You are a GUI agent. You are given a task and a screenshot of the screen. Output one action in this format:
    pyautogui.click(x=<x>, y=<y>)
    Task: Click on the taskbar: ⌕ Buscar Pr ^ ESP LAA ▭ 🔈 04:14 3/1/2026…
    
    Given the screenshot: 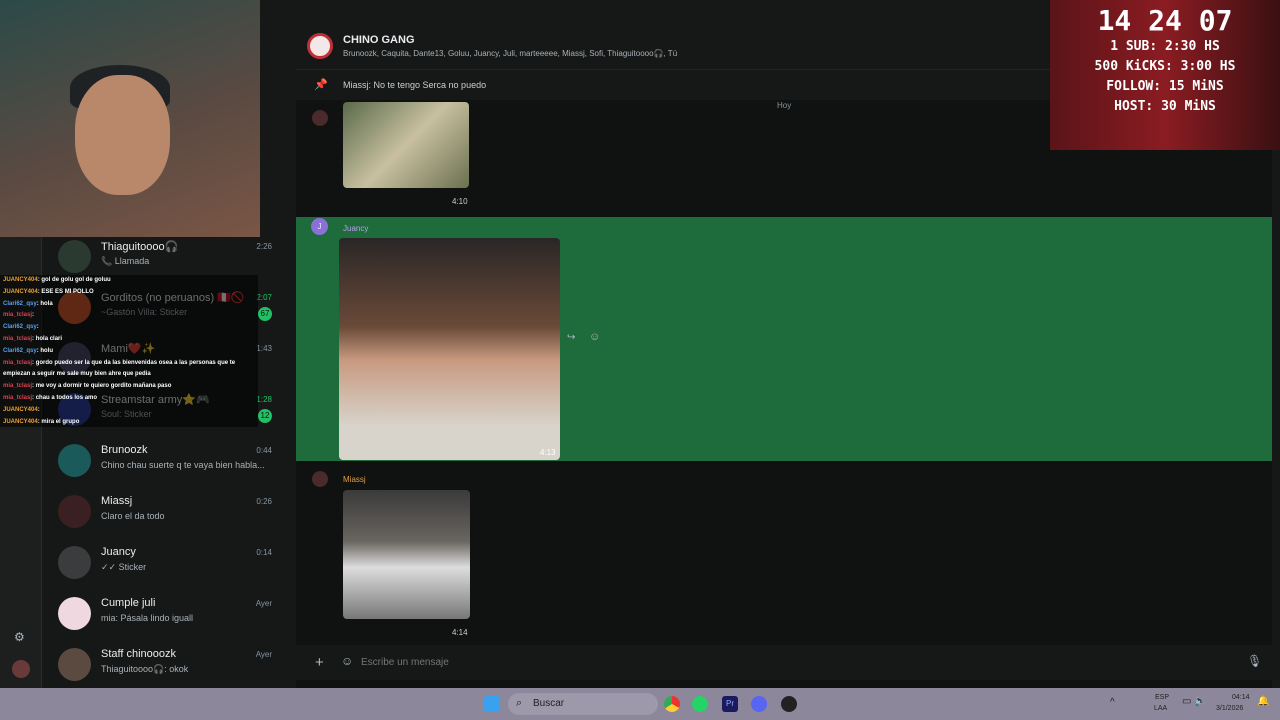 What is the action you would take?
    pyautogui.click(x=640, y=704)
    